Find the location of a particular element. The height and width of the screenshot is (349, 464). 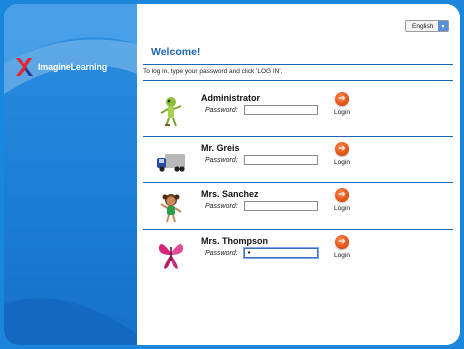

imagine-learning-x-icon is located at coordinates (24, 67).